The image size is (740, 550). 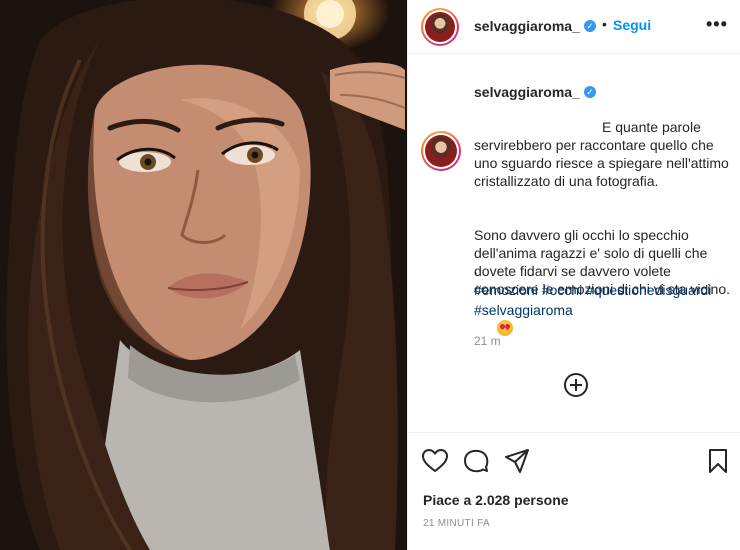 I want to click on username: selvaggiaroma_, so click(x=527, y=26).